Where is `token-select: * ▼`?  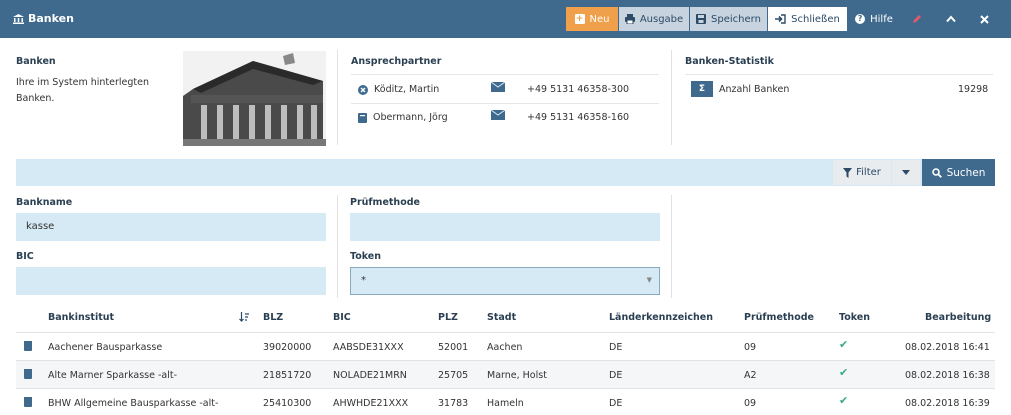
token-select: * ▼ is located at coordinates (505, 281).